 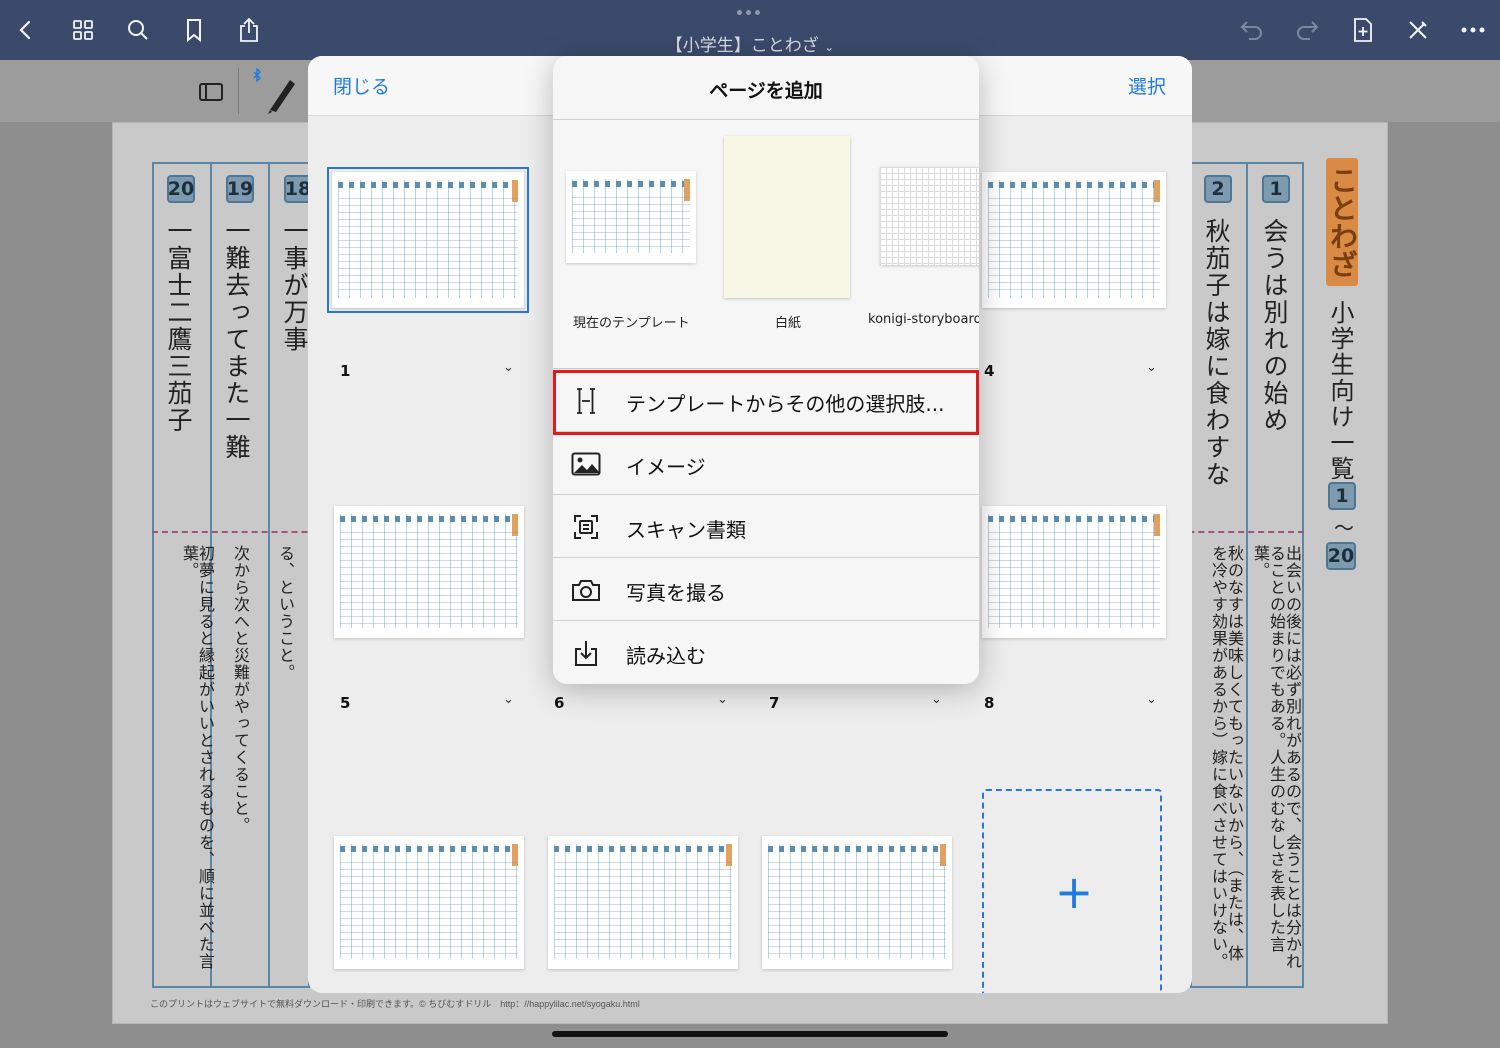 What do you see at coordinates (766, 588) in the screenshot?
I see `menu-item-camera: 写真を撮る` at bounding box center [766, 588].